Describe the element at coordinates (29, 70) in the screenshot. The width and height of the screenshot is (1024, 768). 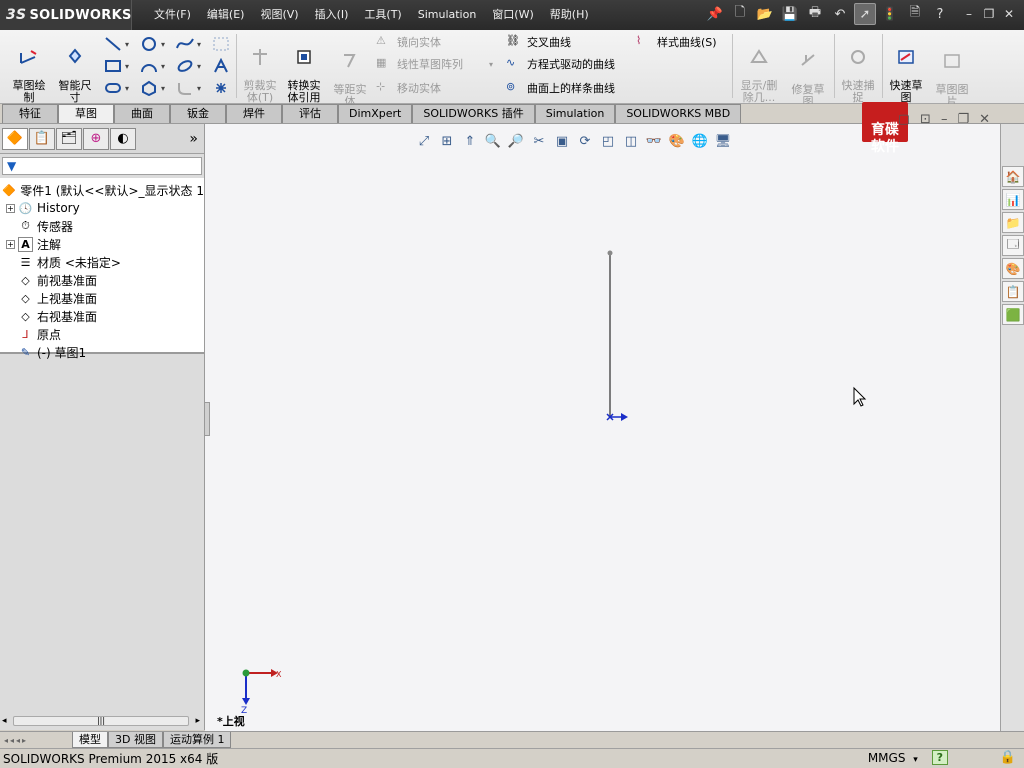
I see `sketch-button: 草图绘 制` at that location.